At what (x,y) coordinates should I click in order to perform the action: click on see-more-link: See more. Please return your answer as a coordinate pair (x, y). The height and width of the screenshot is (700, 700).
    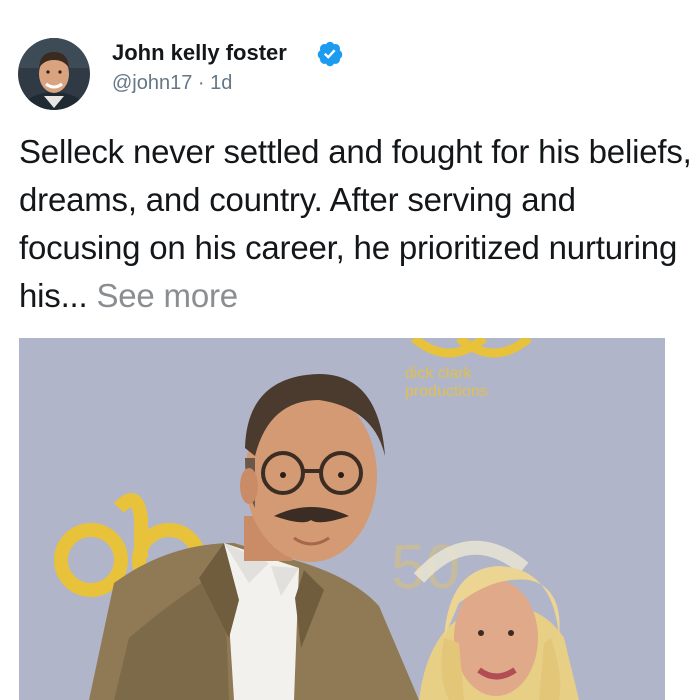
    Looking at the image, I should click on (167, 295).